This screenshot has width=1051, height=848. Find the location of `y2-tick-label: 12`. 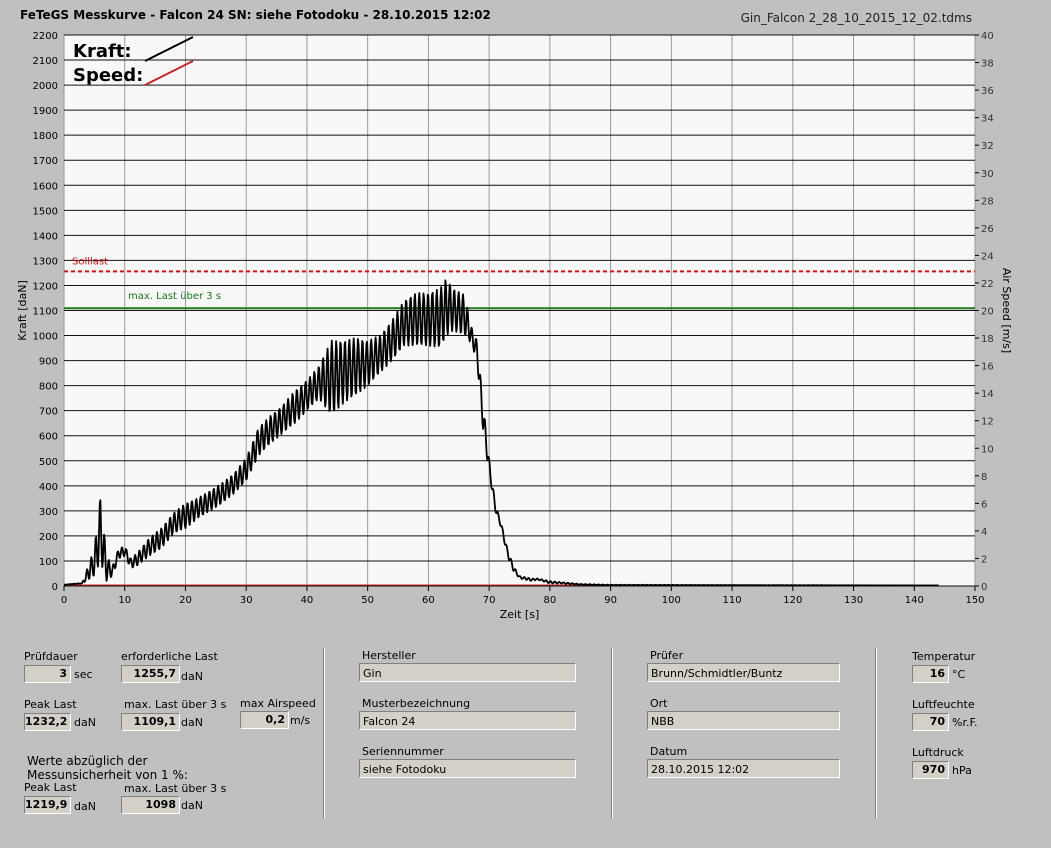

y2-tick-label: 12 is located at coordinates (987, 422).